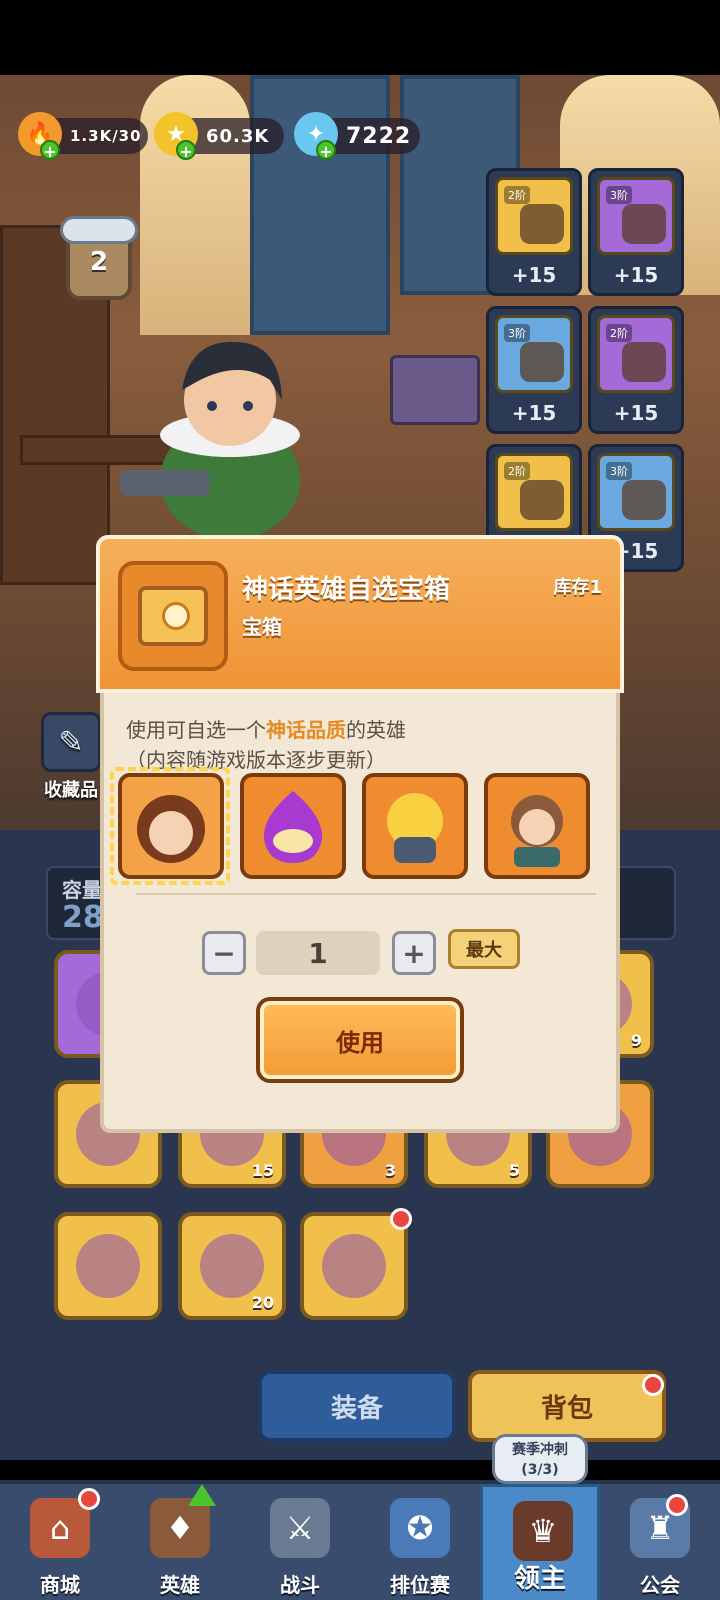 The width and height of the screenshot is (720, 1600). I want to click on upgrade-arrow-icon, so click(202, 1495).